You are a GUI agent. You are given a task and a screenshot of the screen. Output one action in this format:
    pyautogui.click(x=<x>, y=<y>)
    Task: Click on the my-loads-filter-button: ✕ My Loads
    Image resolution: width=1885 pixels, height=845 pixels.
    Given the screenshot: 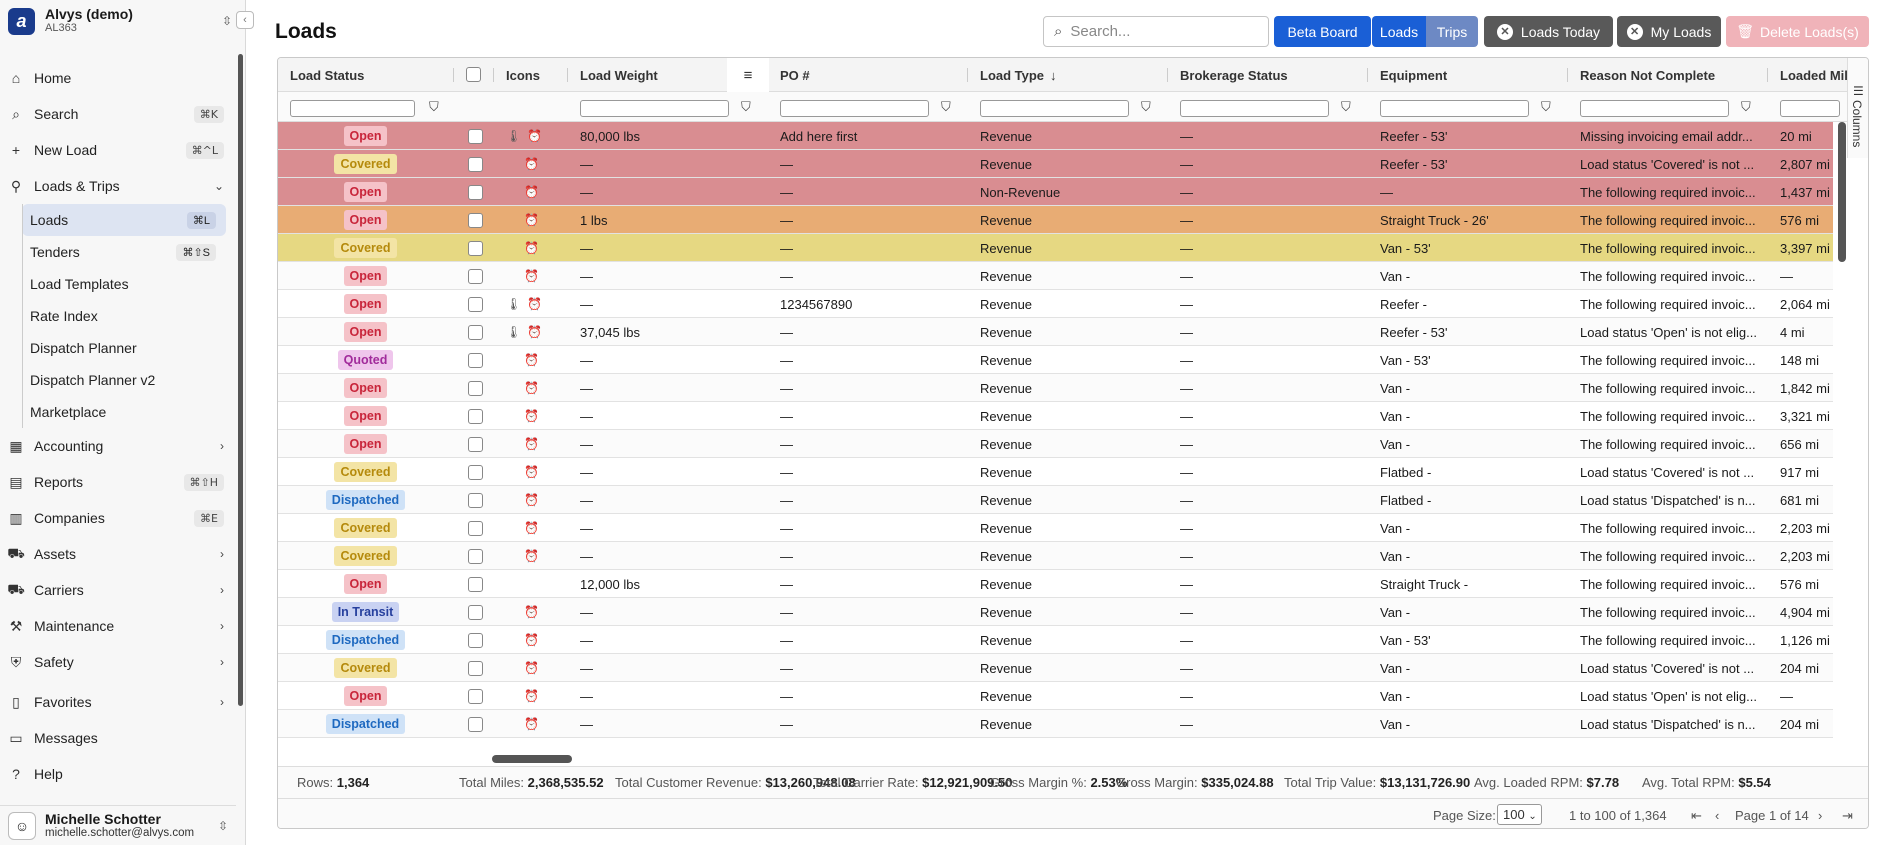 What is the action you would take?
    pyautogui.click(x=1669, y=31)
    